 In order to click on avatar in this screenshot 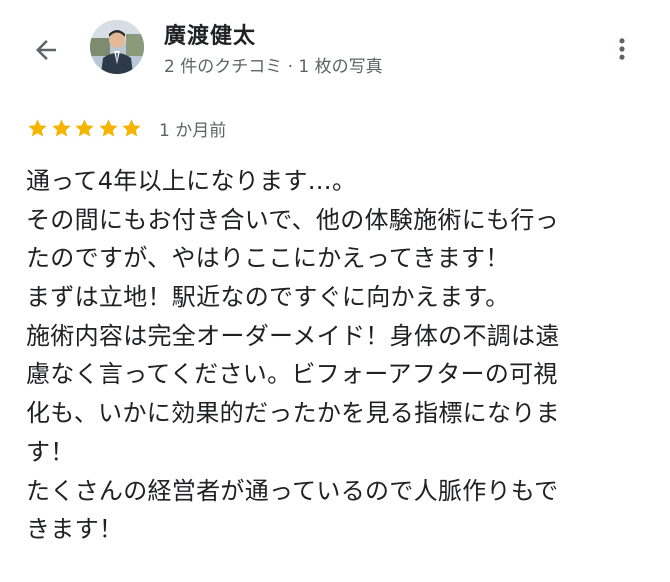, I will do `click(117, 47)`.